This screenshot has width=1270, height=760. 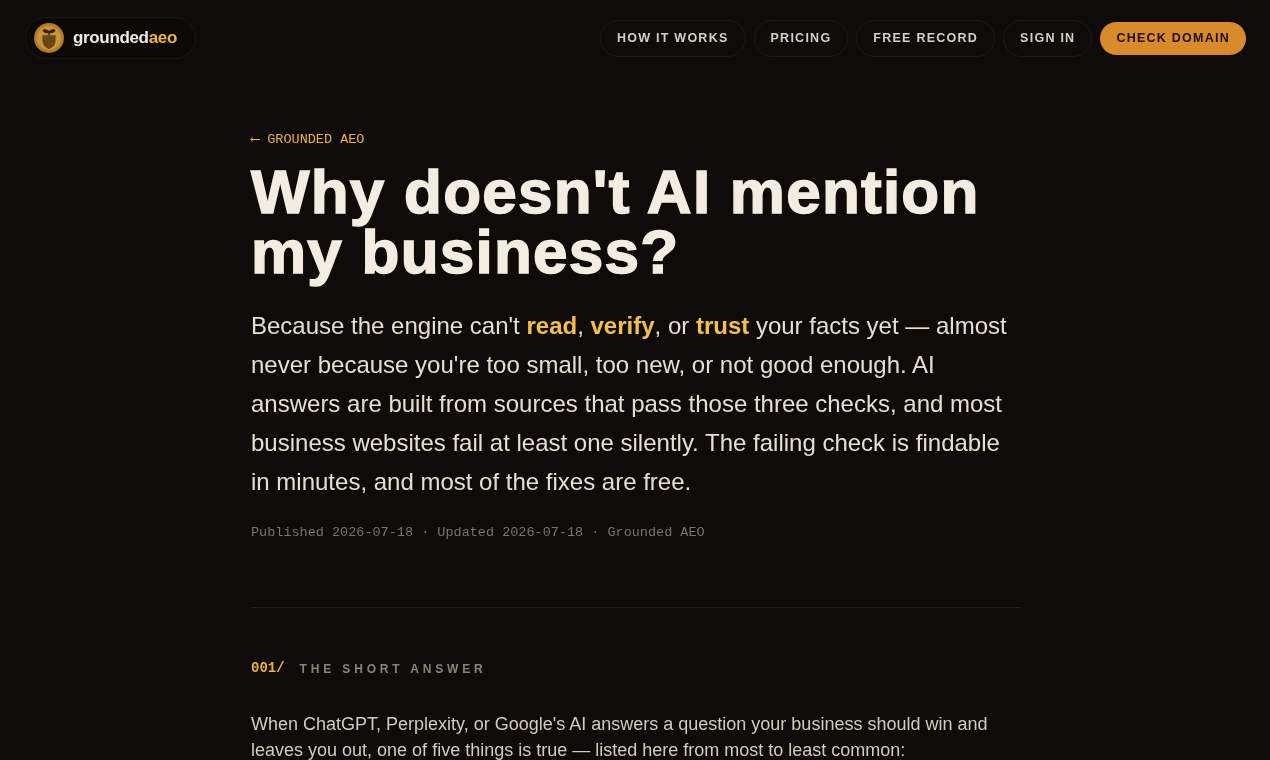 What do you see at coordinates (393, 669) in the screenshot?
I see `section-heading: THE SHORT ANSWER` at bounding box center [393, 669].